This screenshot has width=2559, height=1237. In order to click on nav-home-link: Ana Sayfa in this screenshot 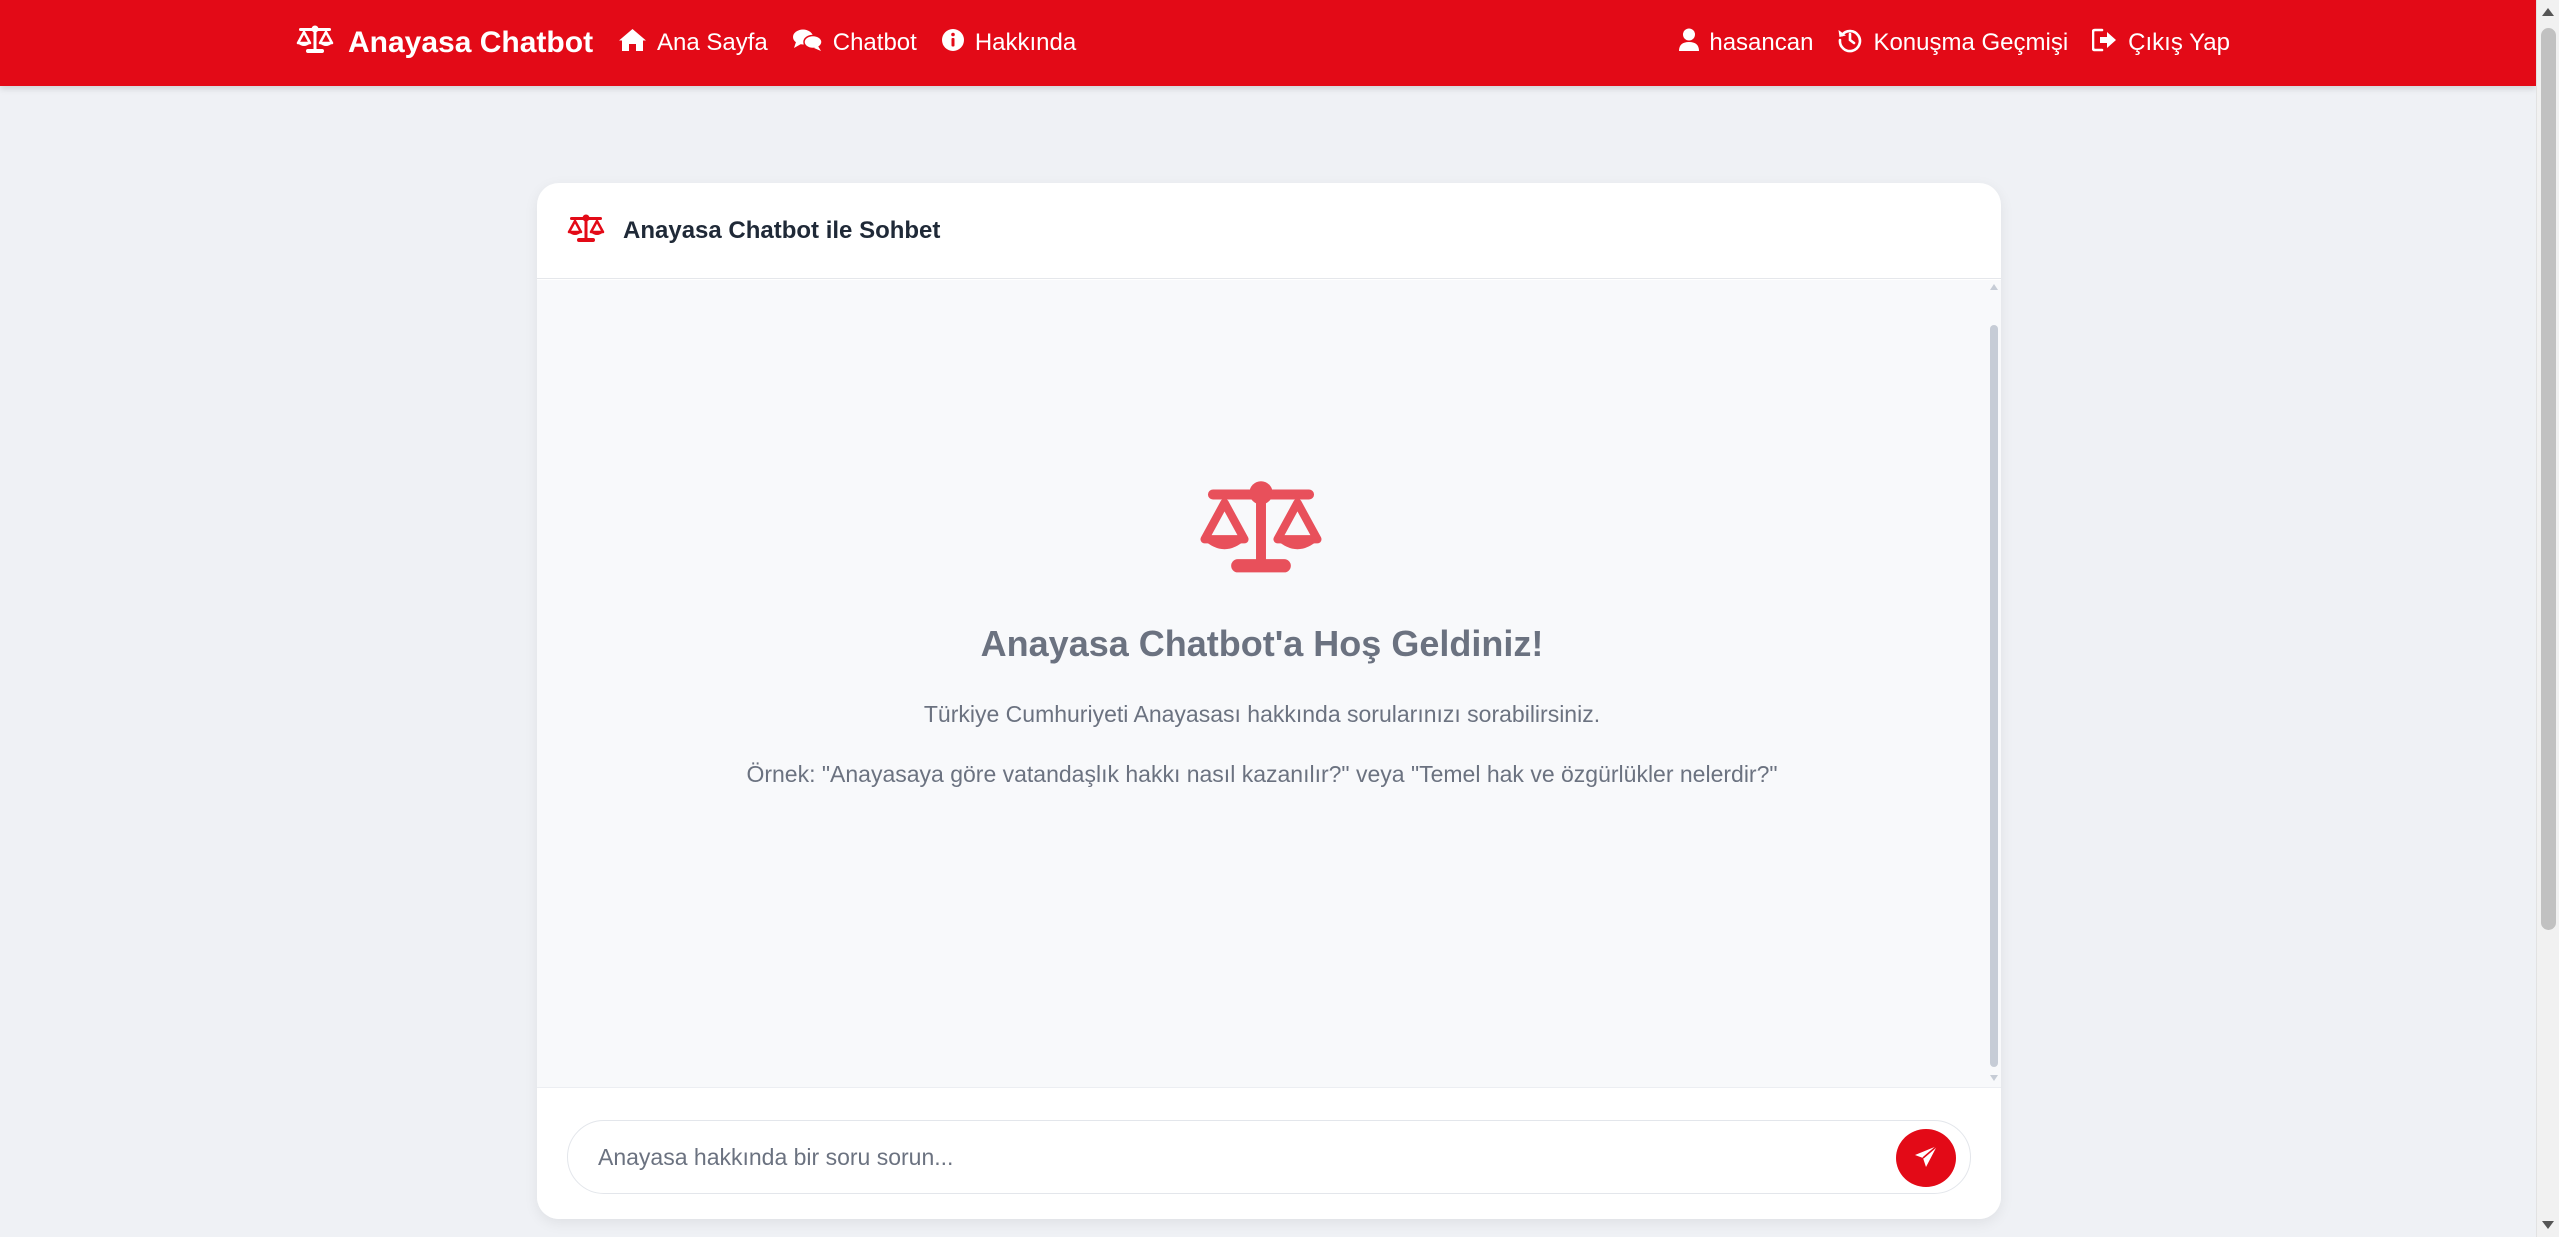, I will do `click(693, 43)`.